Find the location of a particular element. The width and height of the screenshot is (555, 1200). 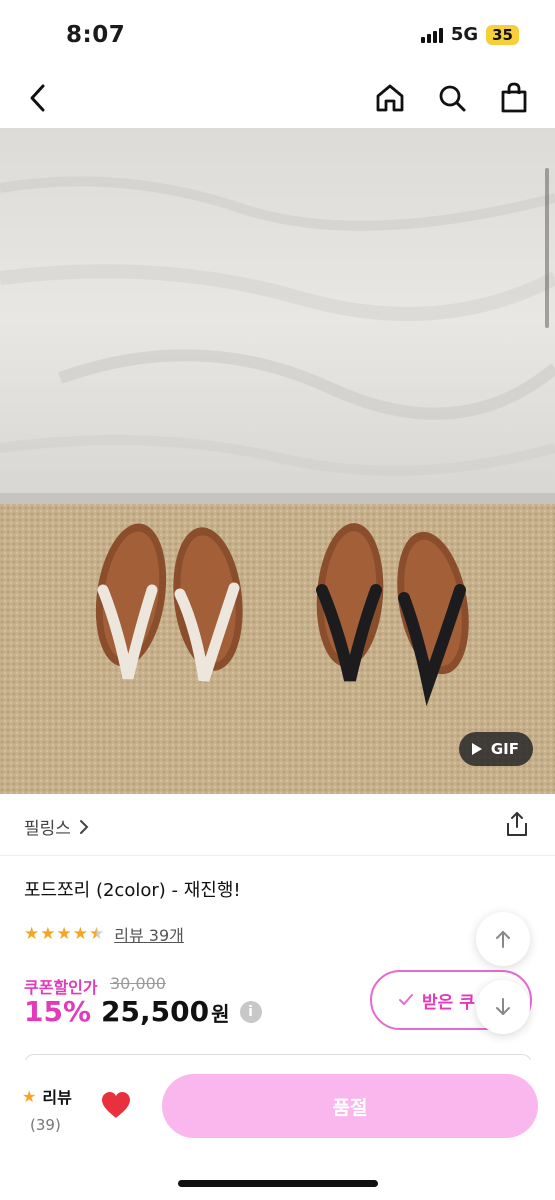

chevron-left-icon is located at coordinates (37, 98).